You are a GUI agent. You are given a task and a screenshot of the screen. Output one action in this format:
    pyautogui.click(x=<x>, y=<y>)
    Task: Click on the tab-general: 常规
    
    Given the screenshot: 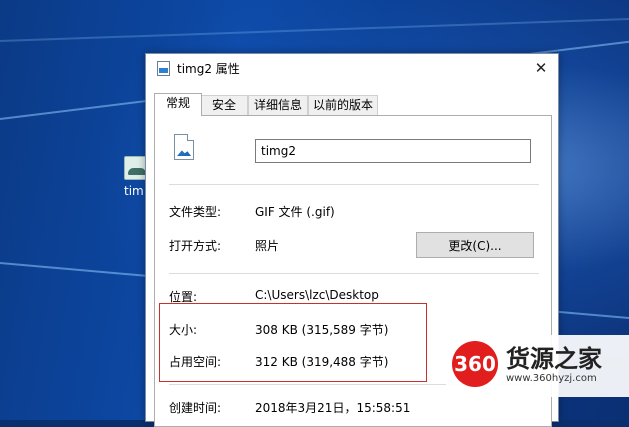 What is the action you would take?
    pyautogui.click(x=178, y=104)
    